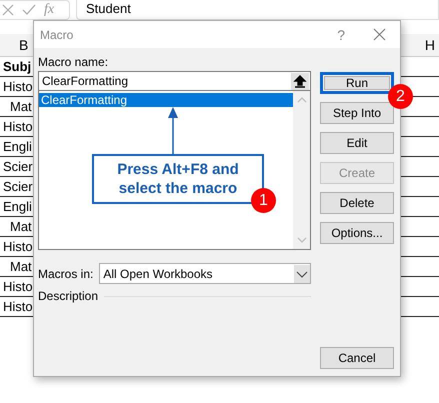 Image resolution: width=439 pixels, height=403 pixels. What do you see at coordinates (205, 273) in the screenshot?
I see `macros-in-dropdown: All Open Workbooks` at bounding box center [205, 273].